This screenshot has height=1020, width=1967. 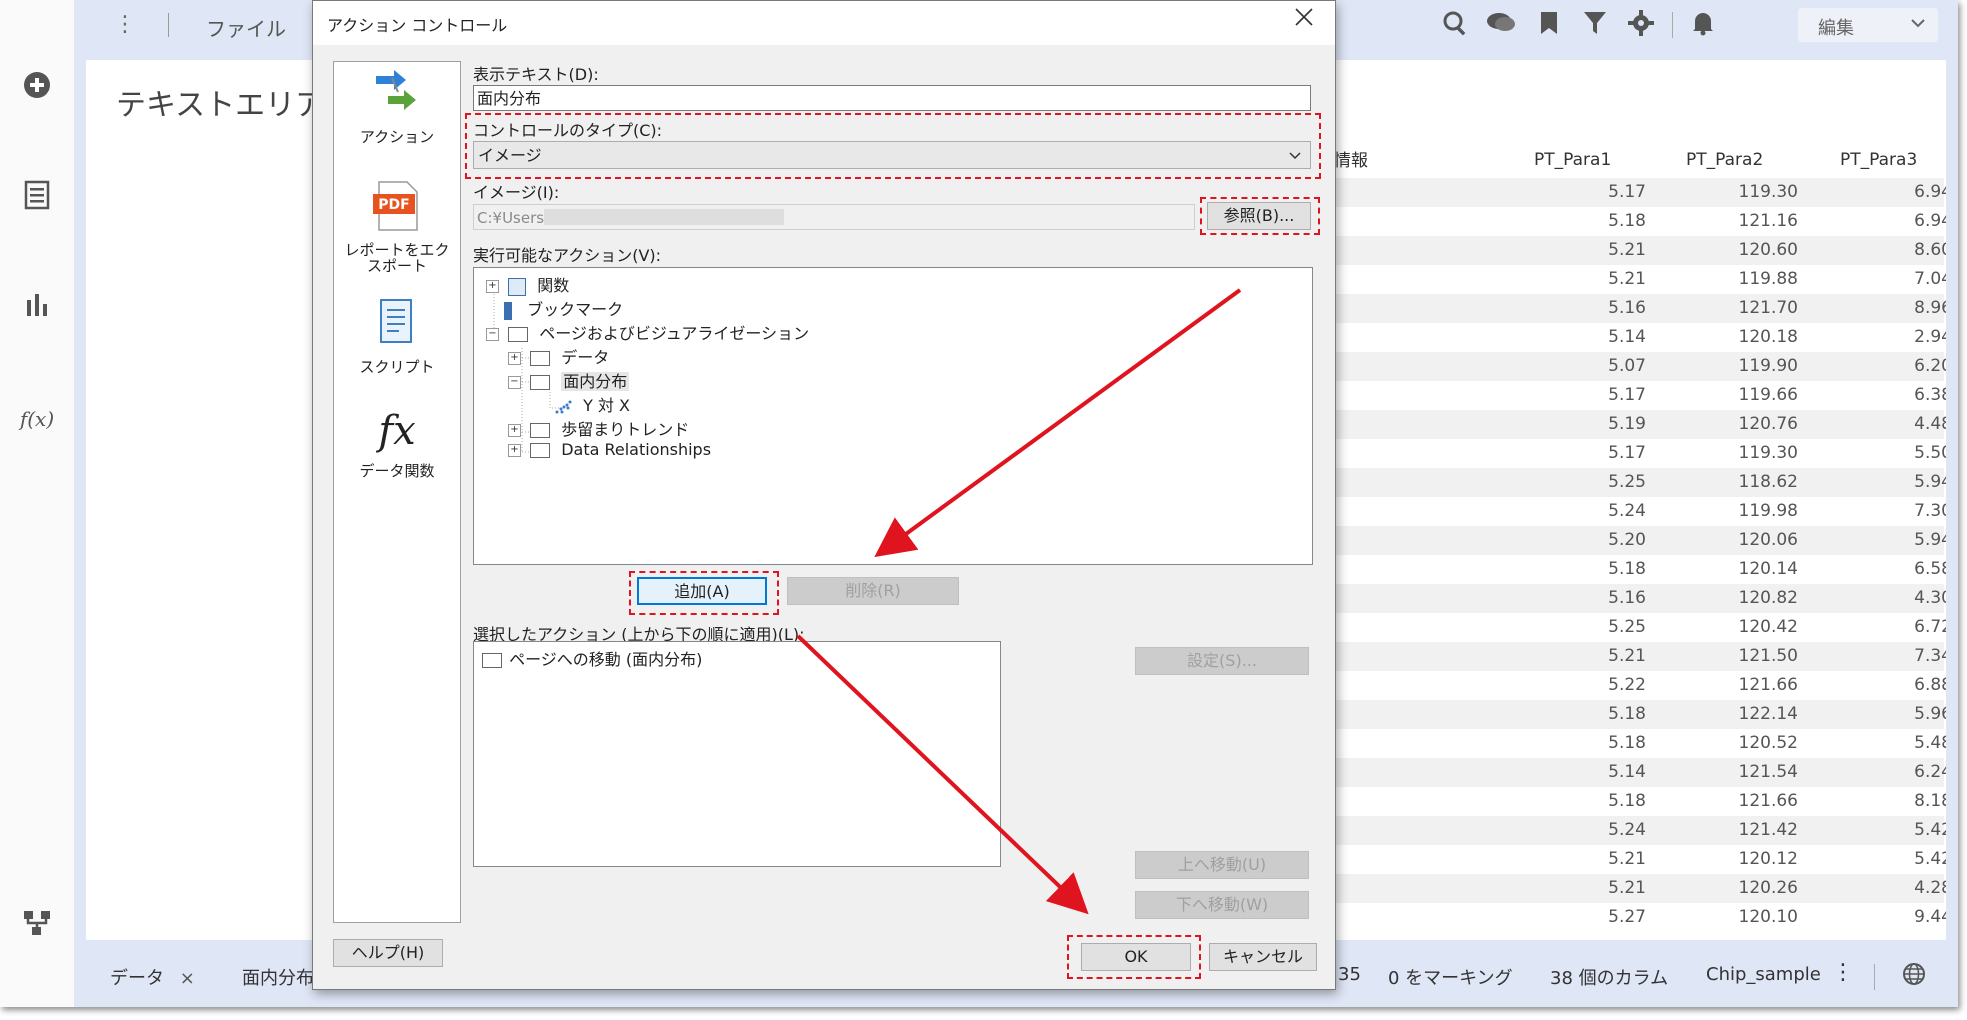 What do you see at coordinates (942, 774) in the screenshot?
I see `arrow-to-ok` at bounding box center [942, 774].